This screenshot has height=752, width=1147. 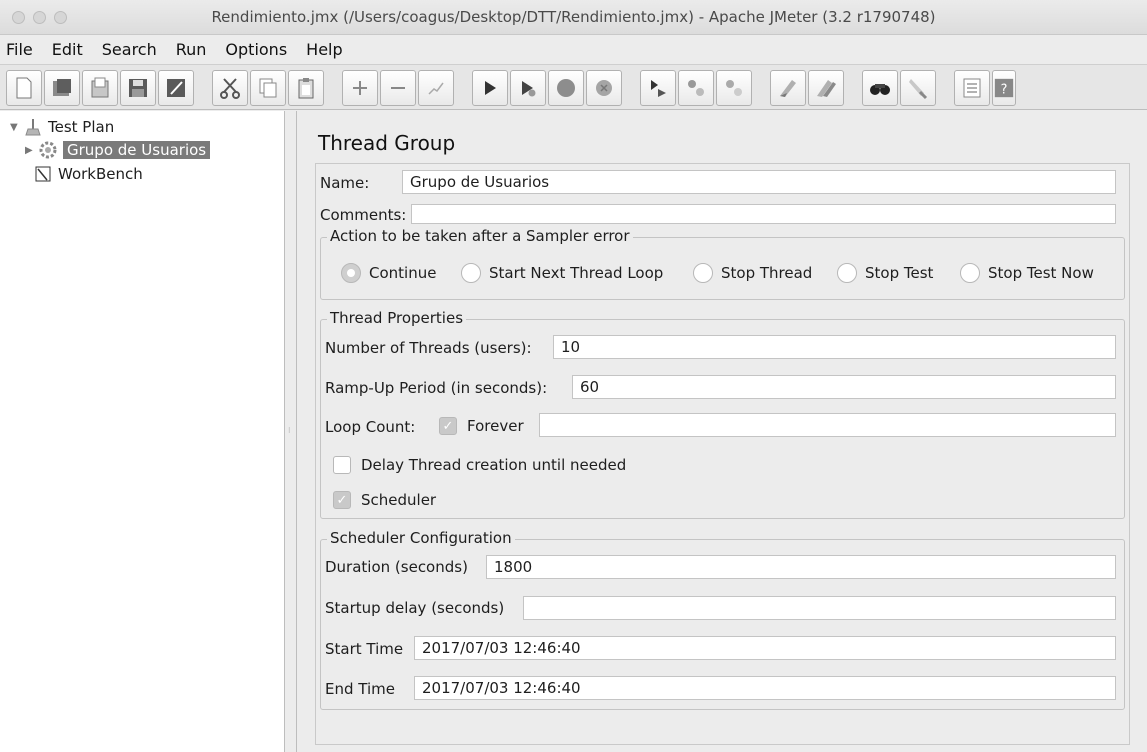 I want to click on broom-icon, so click(x=33, y=127).